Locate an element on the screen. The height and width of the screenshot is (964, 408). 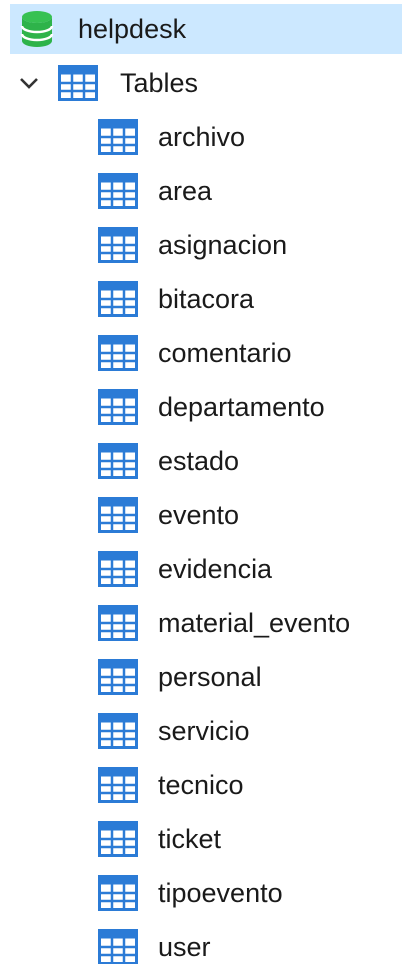
table-name: servicio is located at coordinates (204, 730).